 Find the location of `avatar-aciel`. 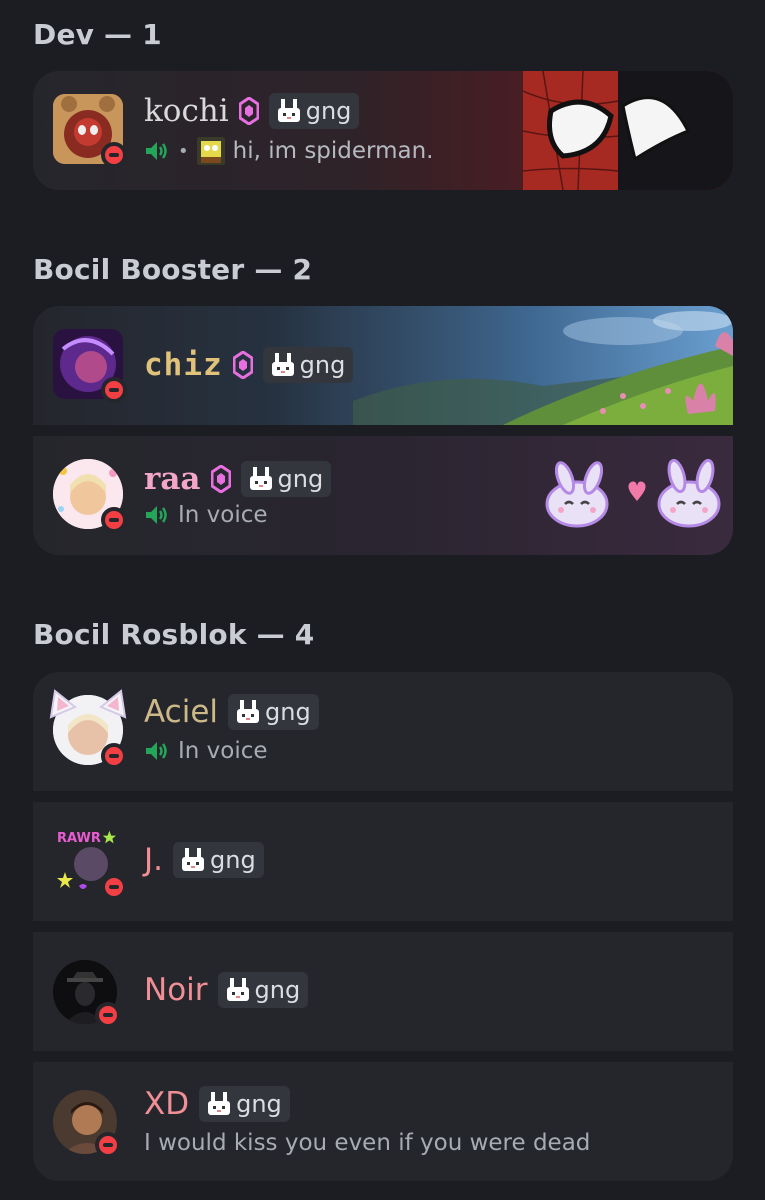

avatar-aciel is located at coordinates (88, 729).